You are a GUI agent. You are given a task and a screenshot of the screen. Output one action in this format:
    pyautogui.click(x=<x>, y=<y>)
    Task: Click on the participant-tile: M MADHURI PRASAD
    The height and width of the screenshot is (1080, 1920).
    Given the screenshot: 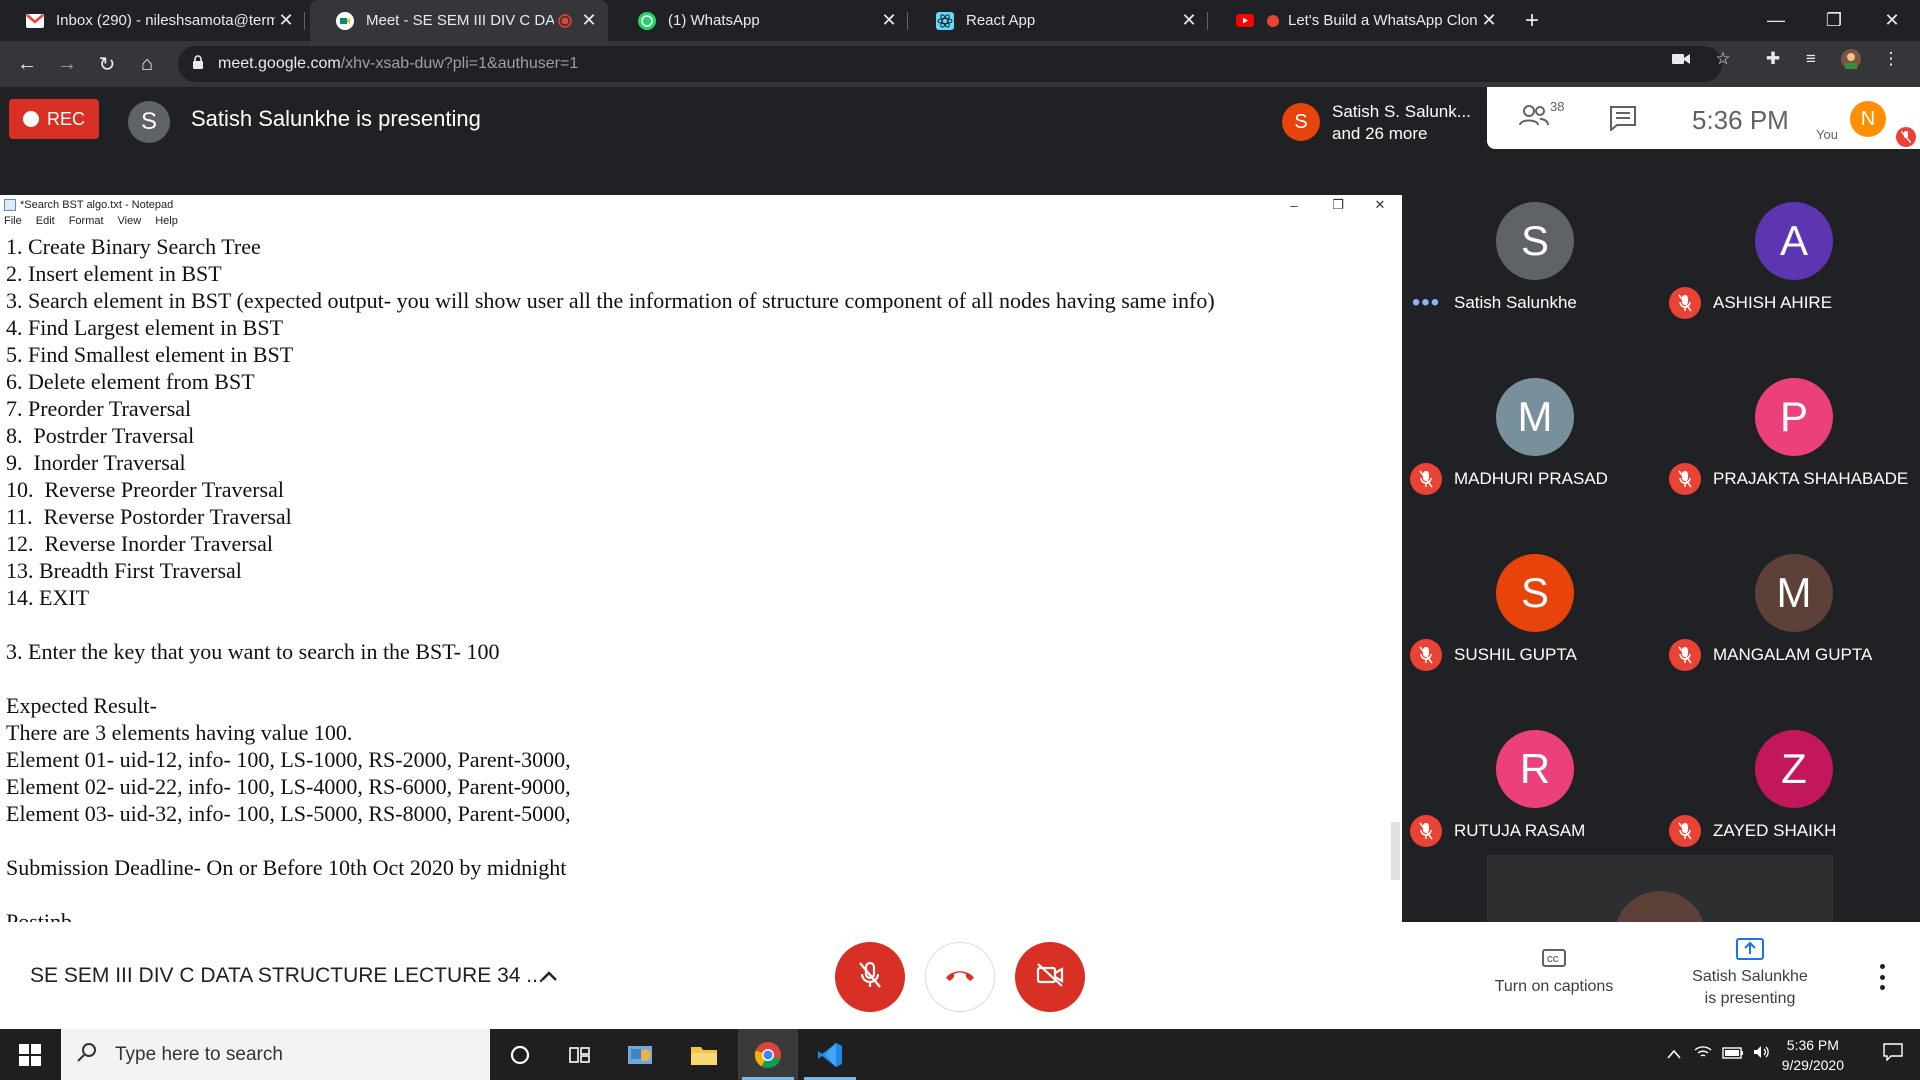 What is the action you would take?
    pyautogui.click(x=1531, y=462)
    